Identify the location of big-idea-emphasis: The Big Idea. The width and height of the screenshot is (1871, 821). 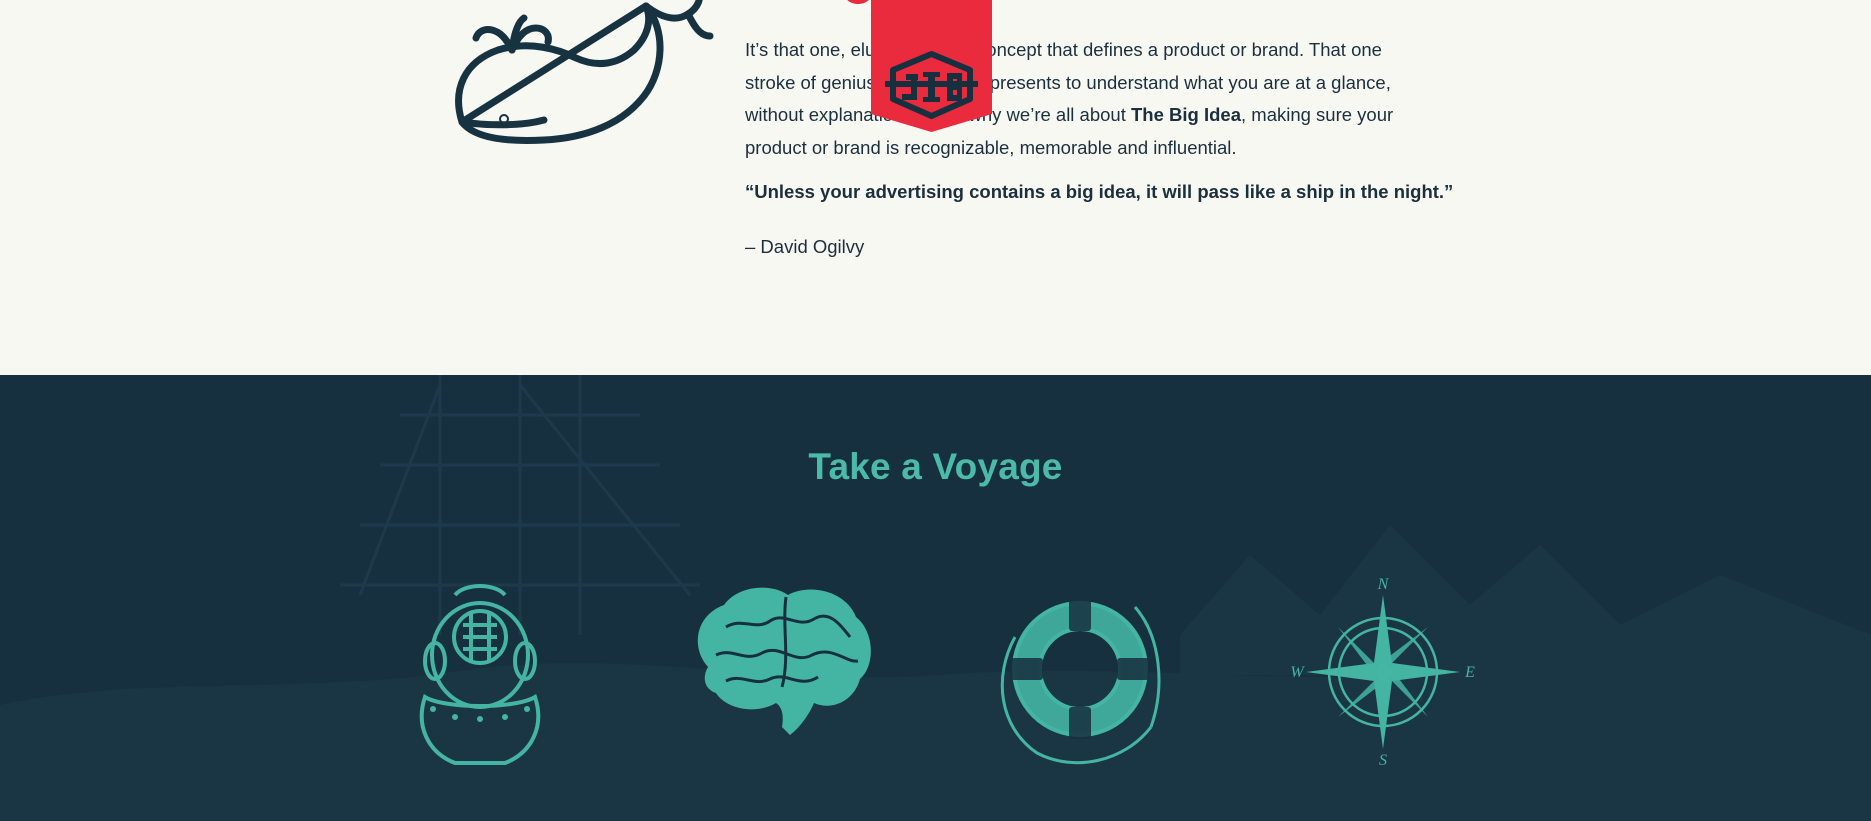
(1186, 114).